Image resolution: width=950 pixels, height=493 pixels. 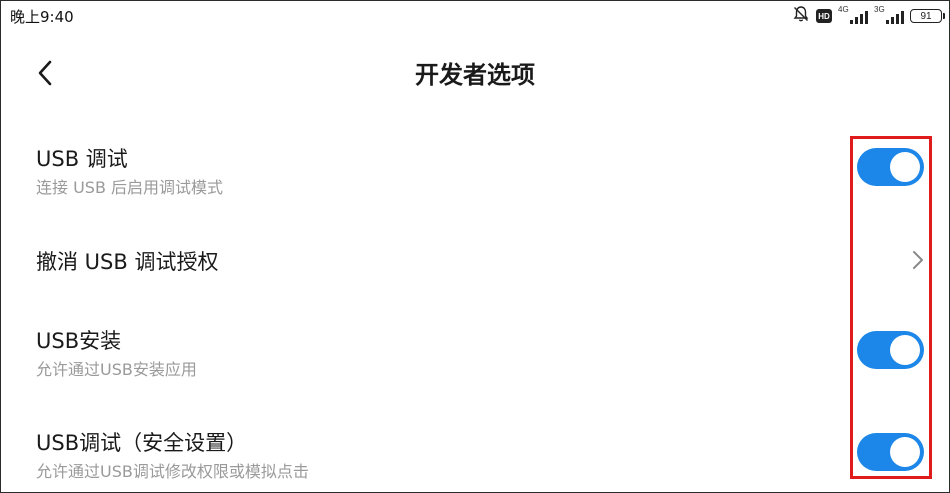 What do you see at coordinates (116, 369) in the screenshot?
I see `setting-subtitle: 允许通过USB安装应用` at bounding box center [116, 369].